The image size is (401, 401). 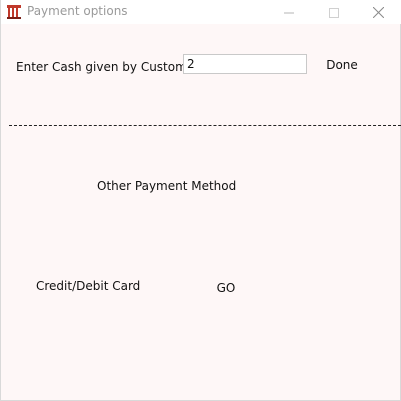 I want to click on go-button: GO, so click(x=226, y=288).